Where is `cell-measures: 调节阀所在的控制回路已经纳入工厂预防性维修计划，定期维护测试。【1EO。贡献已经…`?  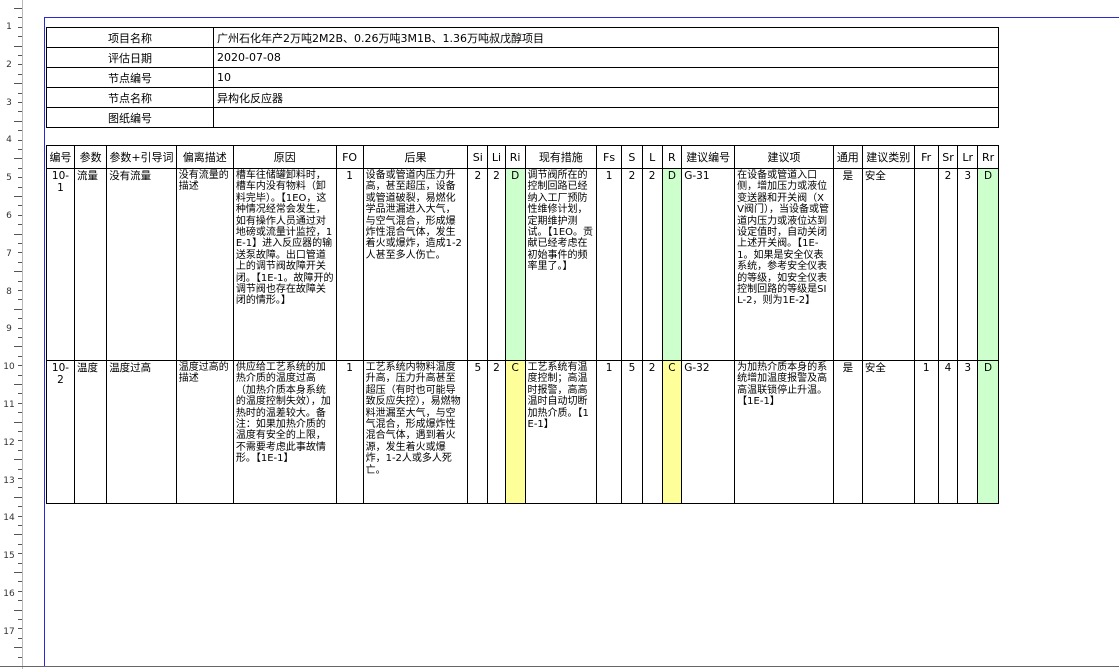 cell-measures: 调节阀所在的控制回路已经纳入工厂预防性维修计划，定期维护测试。【1EO。贡献已经… is located at coordinates (561, 264).